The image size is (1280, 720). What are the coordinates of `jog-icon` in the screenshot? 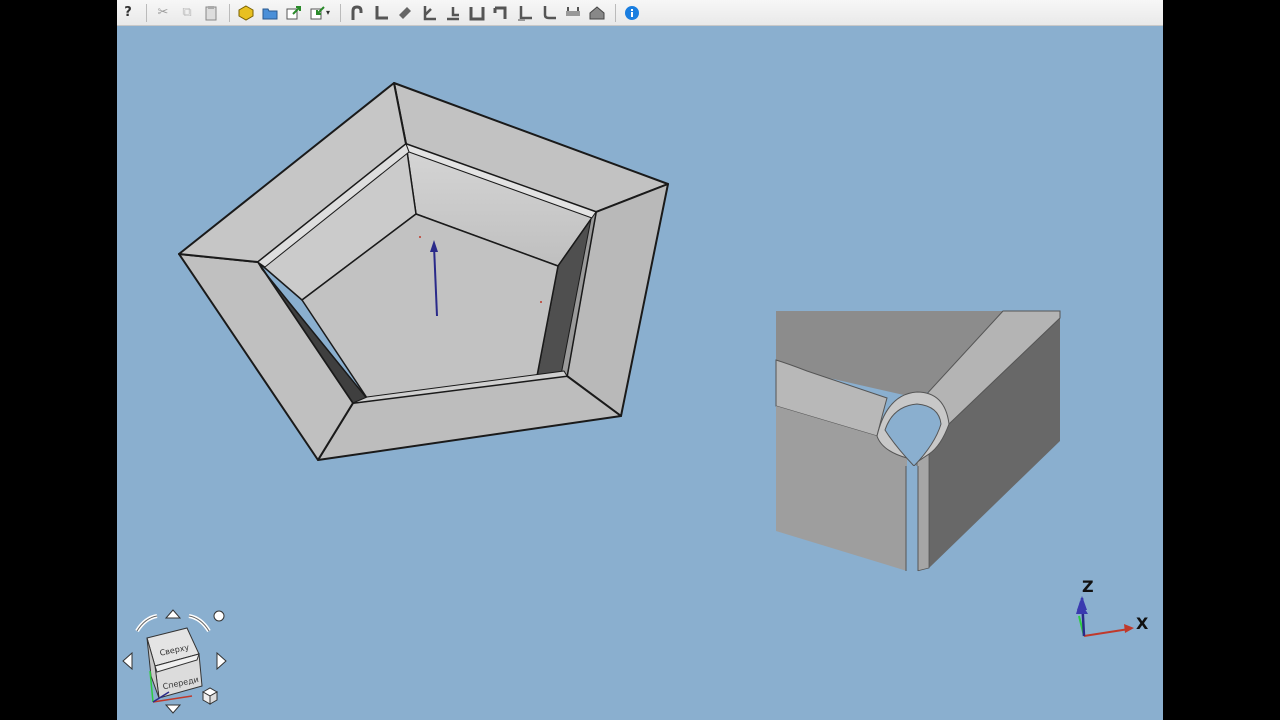 It's located at (453, 13).